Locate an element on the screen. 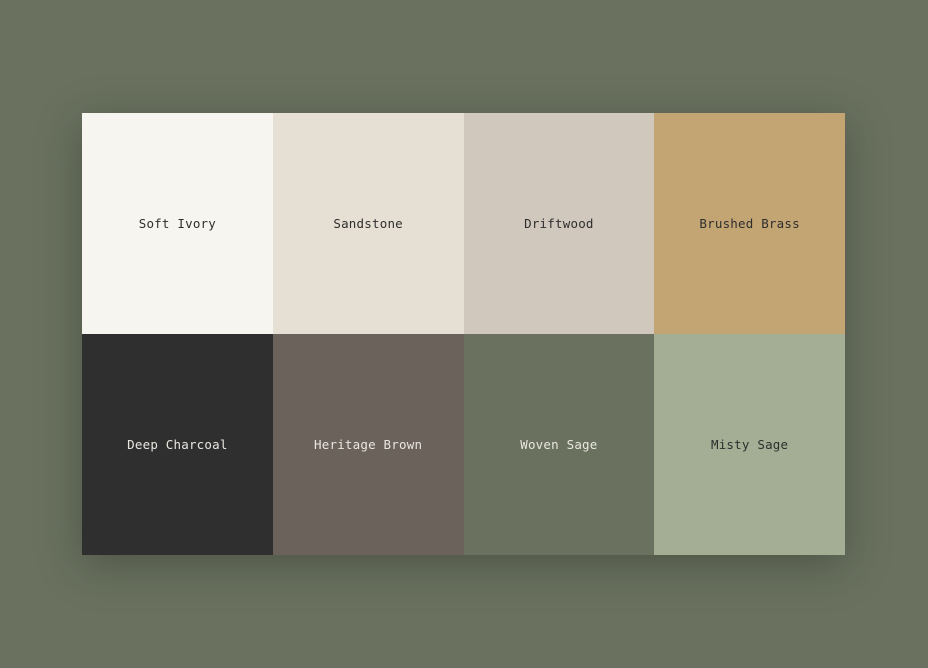 Image resolution: width=928 pixels, height=668 pixels. swatch-deep-charcoal: Deep Charcoal is located at coordinates (177, 444).